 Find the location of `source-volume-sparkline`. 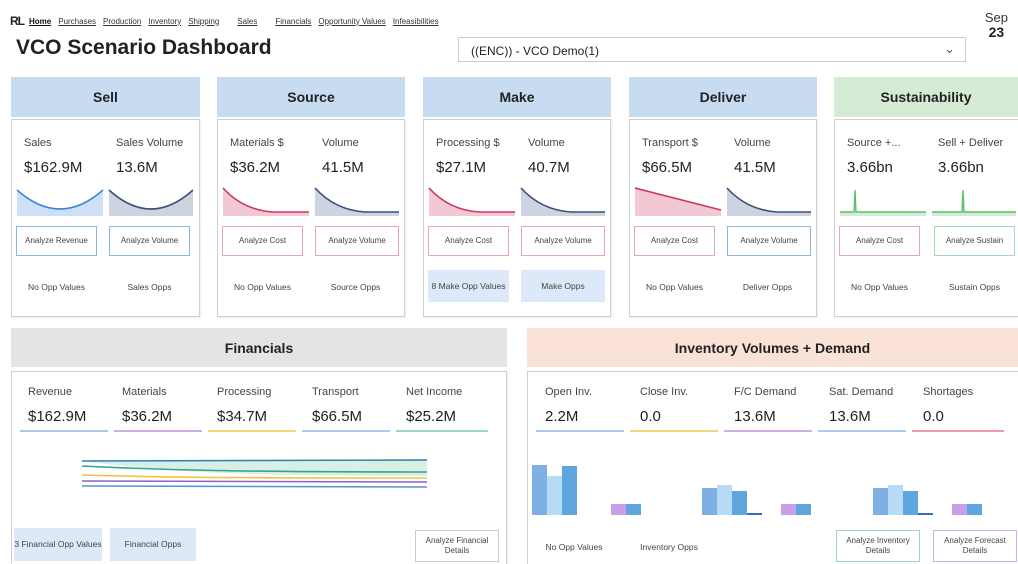

source-volume-sparkline is located at coordinates (356, 201).